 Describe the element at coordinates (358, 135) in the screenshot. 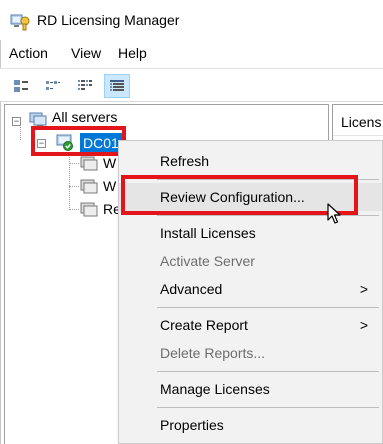

I see `header-divider` at that location.